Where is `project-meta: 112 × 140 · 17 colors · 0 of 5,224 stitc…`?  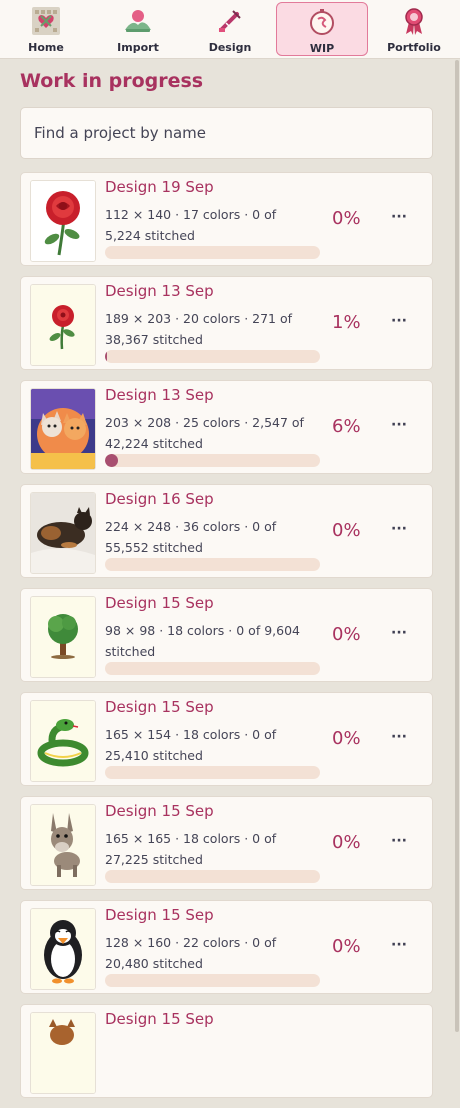 project-meta: 112 × 140 · 17 colors · 0 of 5,224 stitc… is located at coordinates (191, 225).